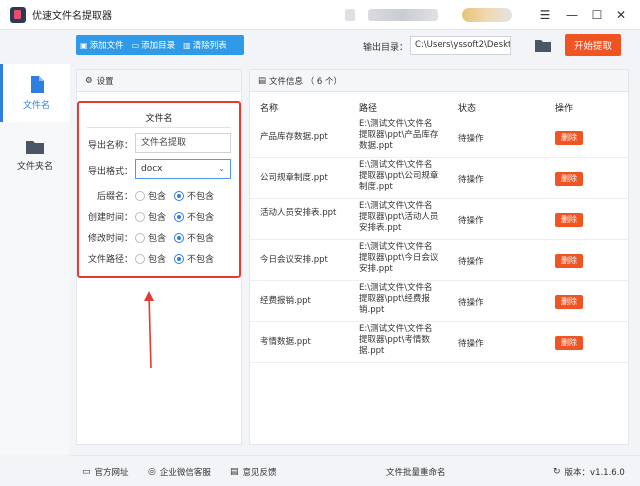 The image size is (640, 486). I want to click on add-dir-button: ▭ 添加目录, so click(154, 45).